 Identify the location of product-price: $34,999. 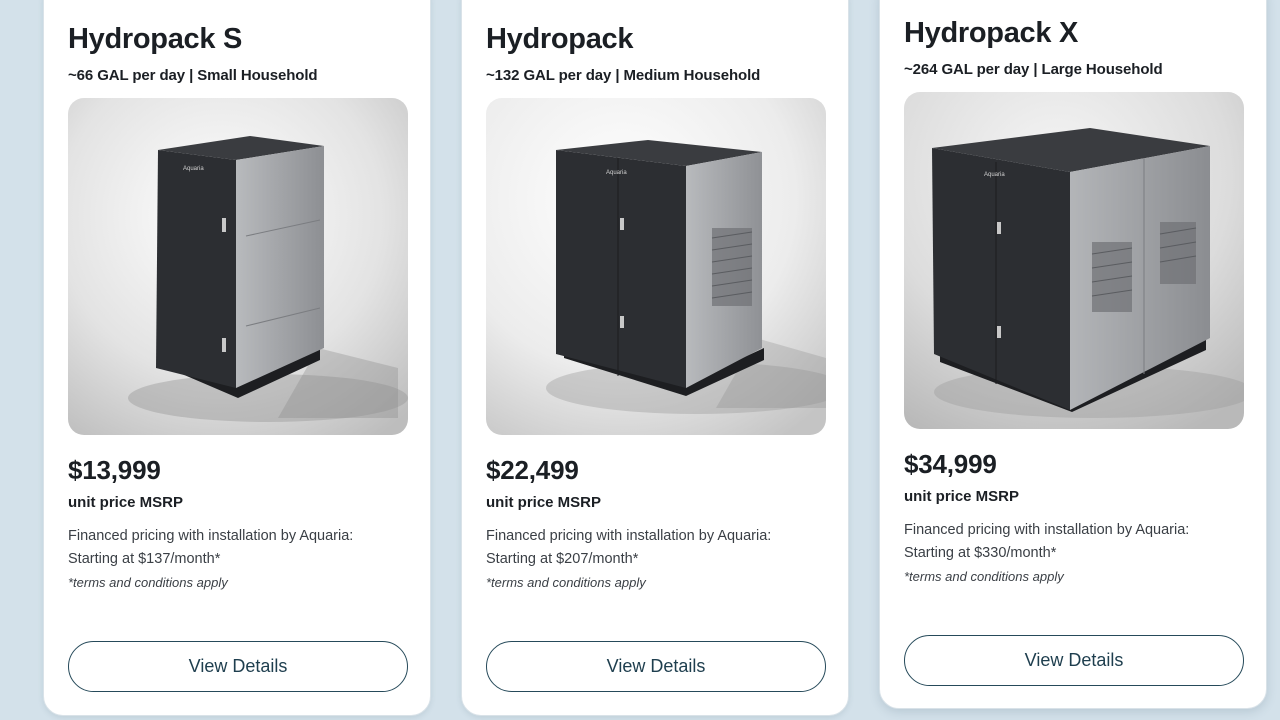
(950, 464).